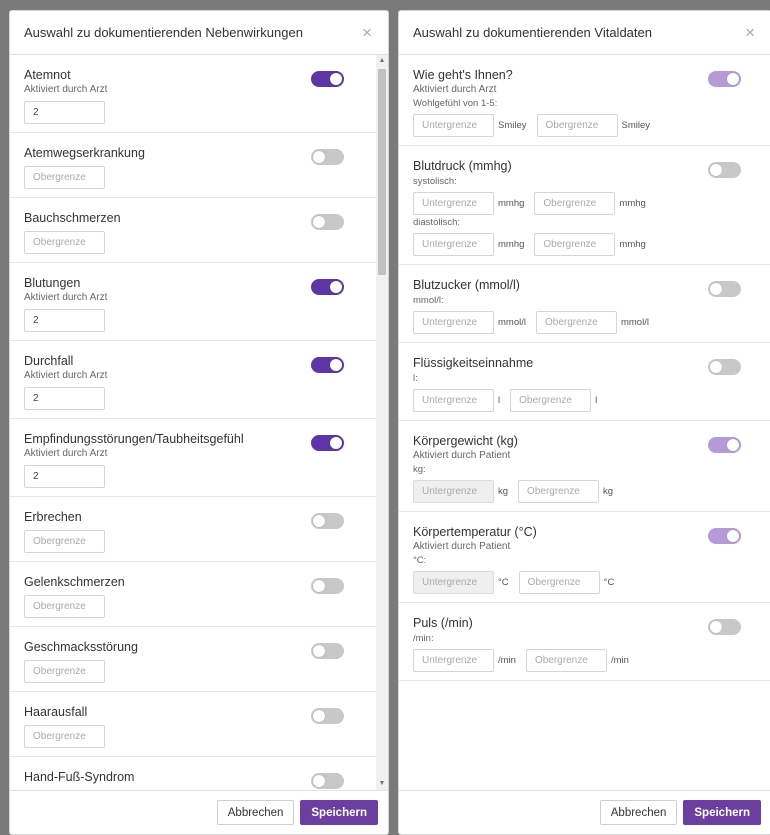 This screenshot has height=835, width=770. Describe the element at coordinates (463, 75) in the screenshot. I see `item-title: Wie geht's Ihnen?` at that location.